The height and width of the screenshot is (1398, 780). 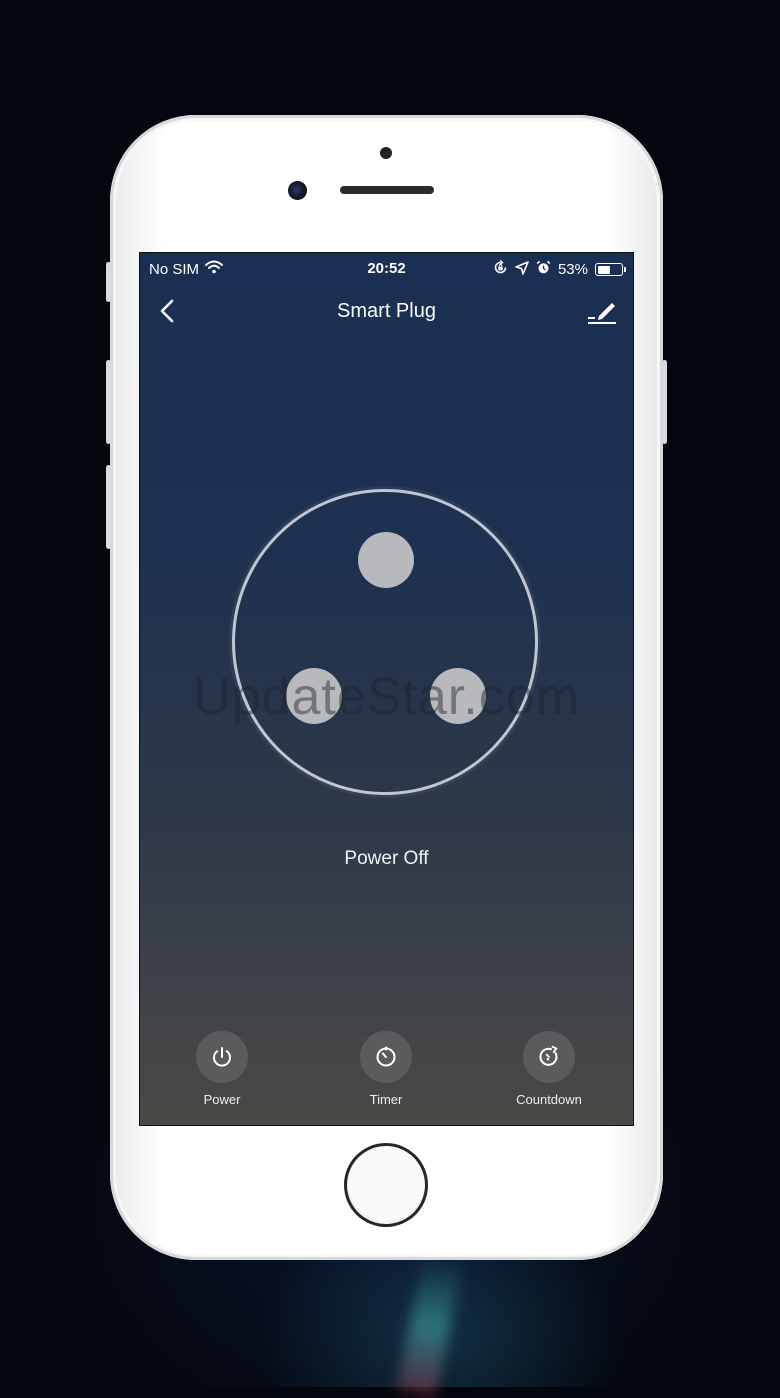 I want to click on edit-button, so click(x=602, y=311).